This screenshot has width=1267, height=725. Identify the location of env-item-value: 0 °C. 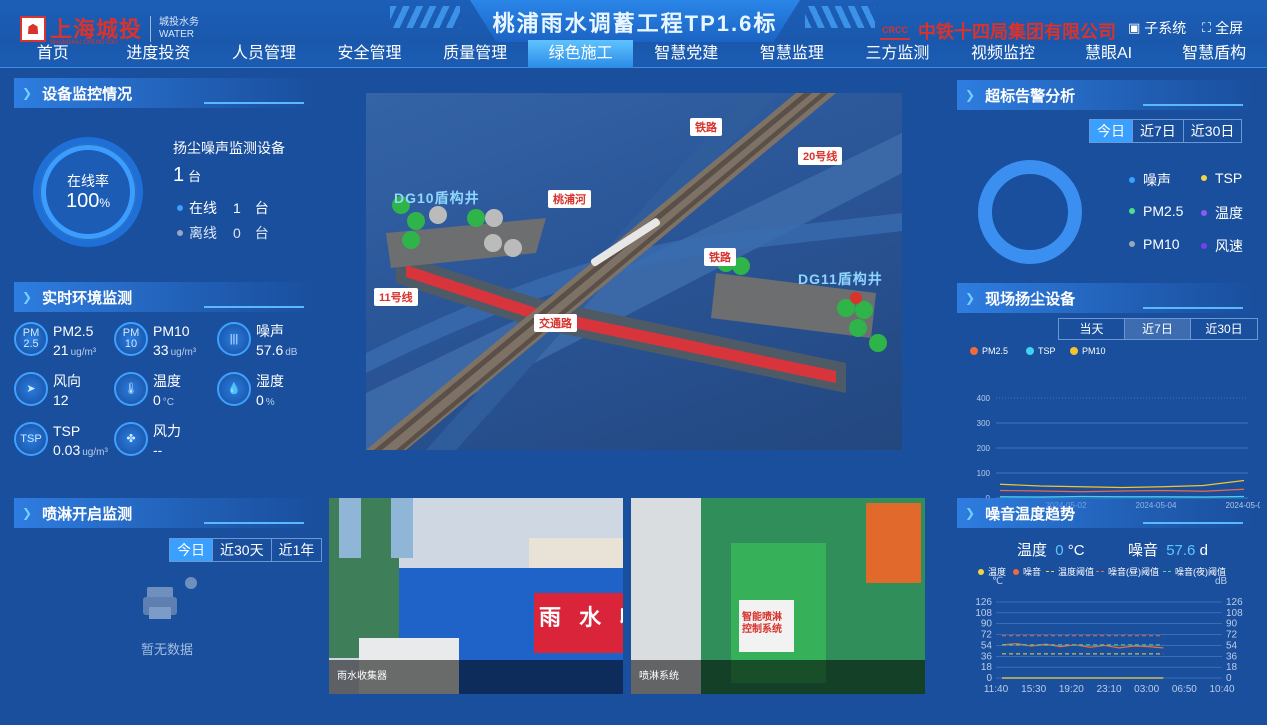
(164, 400).